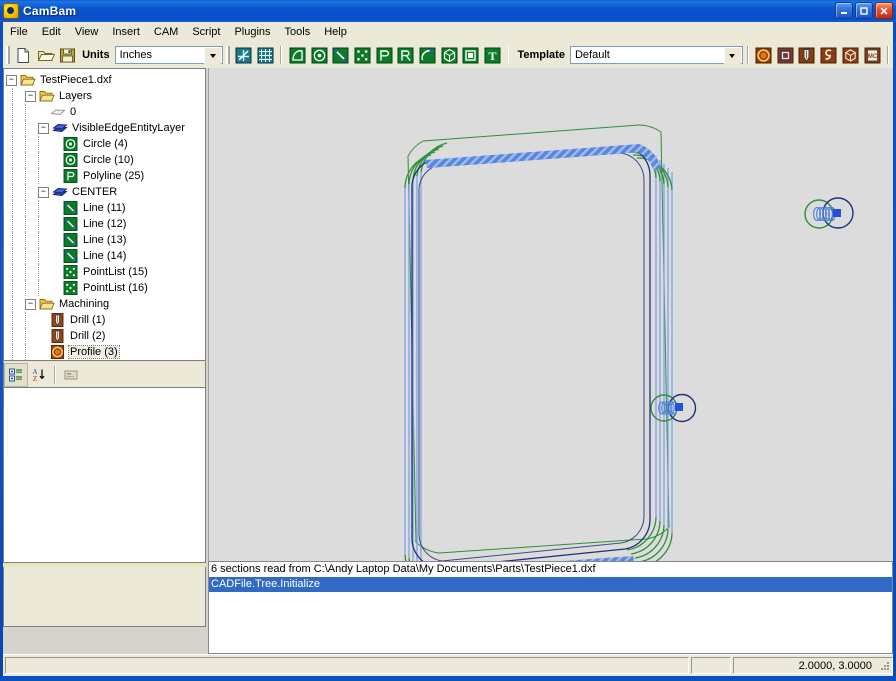 This screenshot has width=896, height=681. Describe the element at coordinates (105, 320) in the screenshot. I see `tree-item: Drill (1)` at that location.